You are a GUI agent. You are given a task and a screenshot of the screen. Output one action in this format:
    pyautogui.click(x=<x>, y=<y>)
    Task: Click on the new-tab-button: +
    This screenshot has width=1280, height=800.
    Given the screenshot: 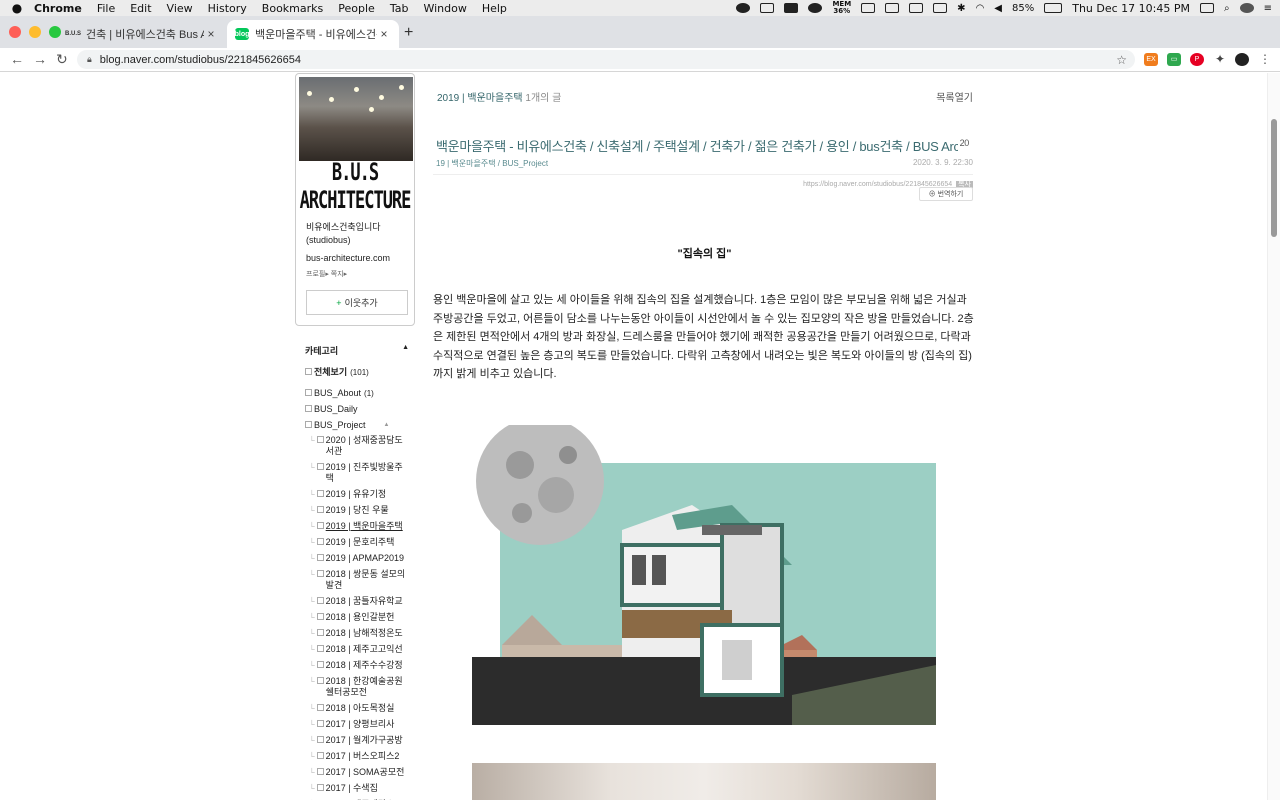 What is the action you would take?
    pyautogui.click(x=408, y=33)
    